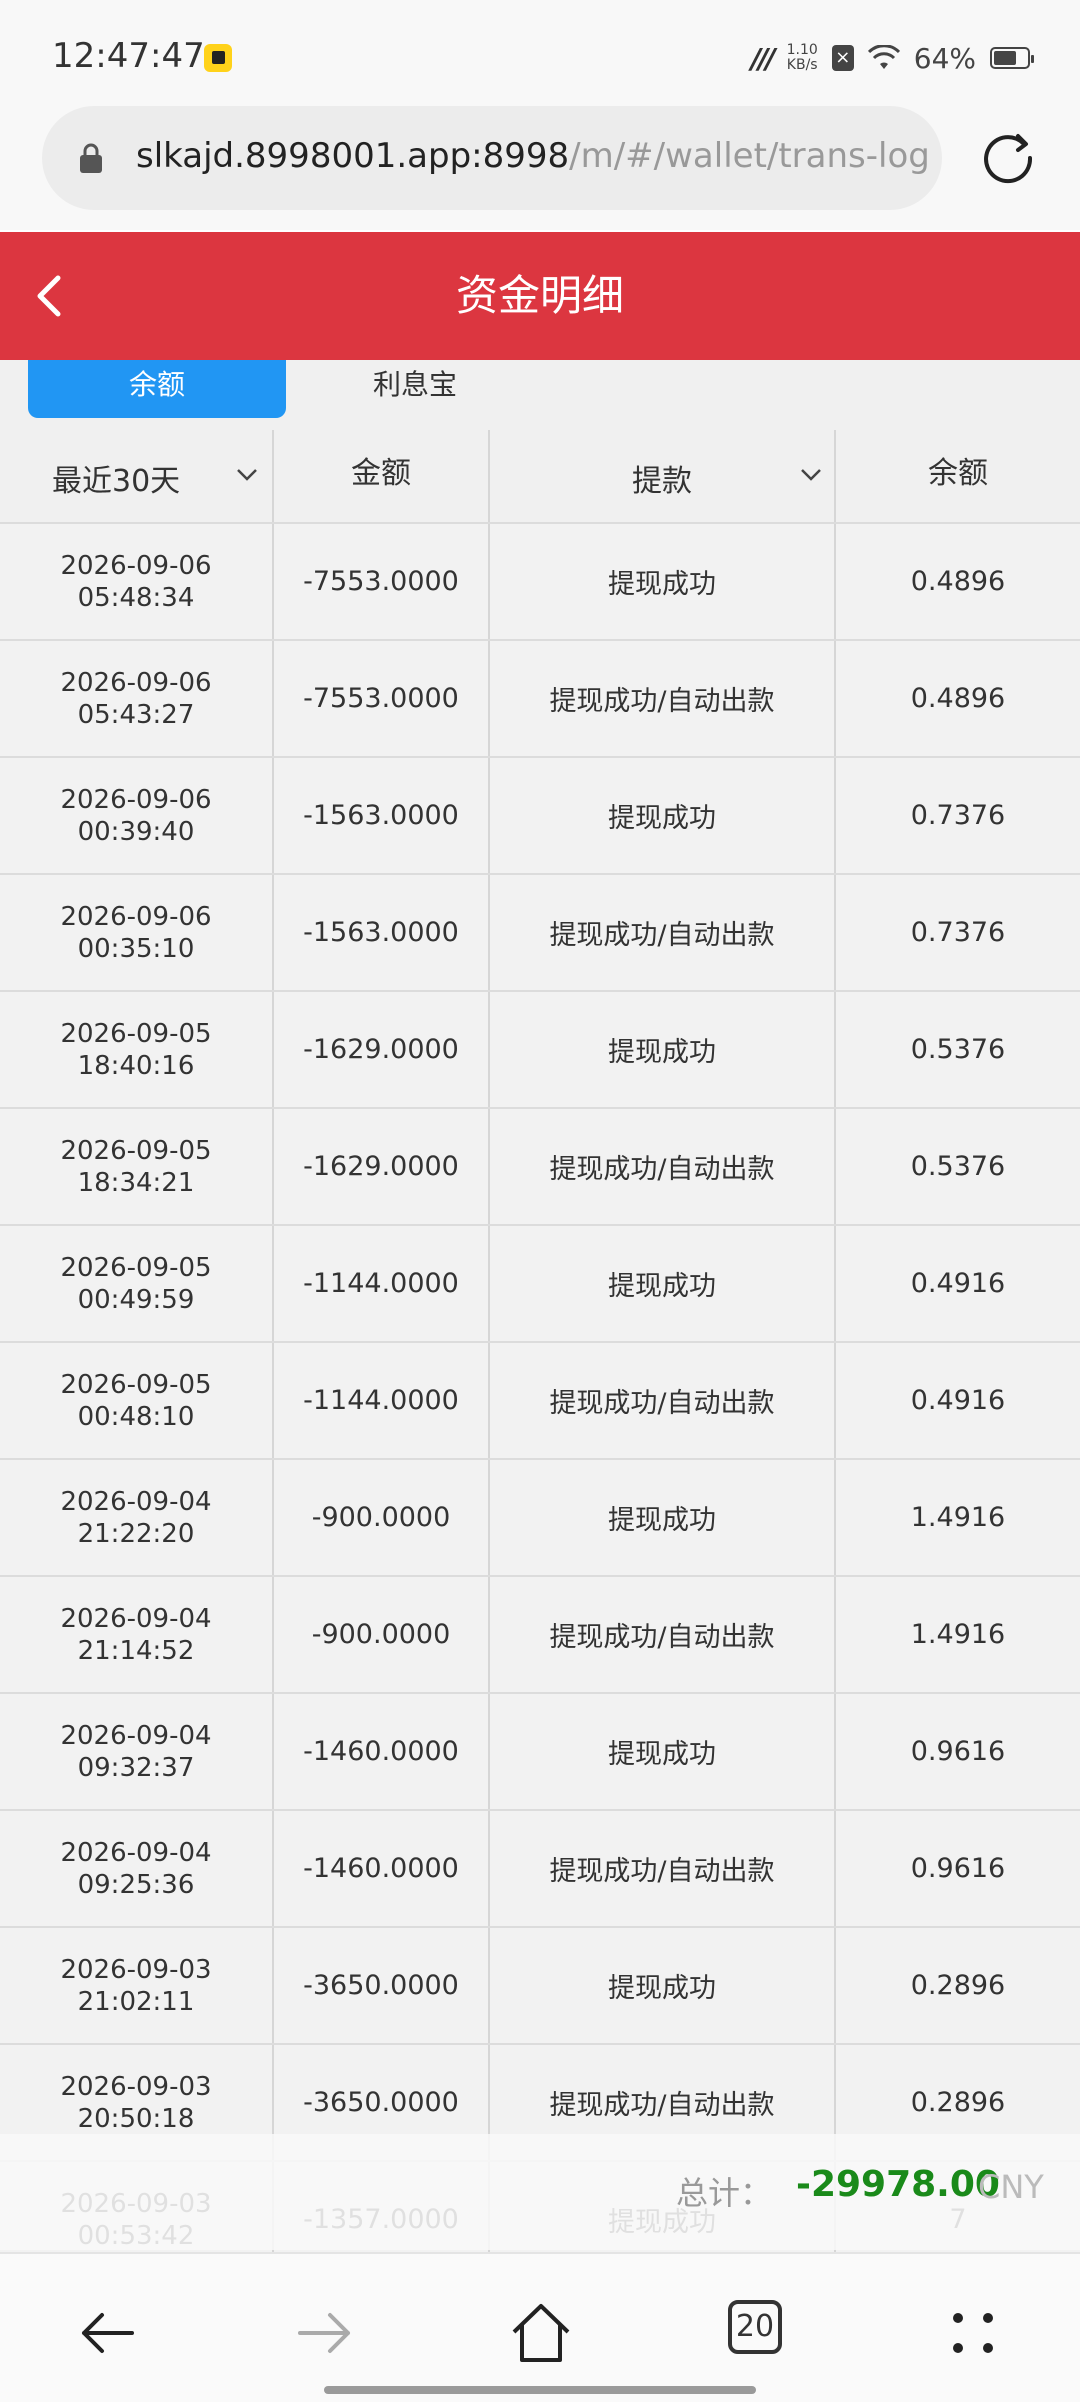 The image size is (1080, 2402). I want to click on row-datetime: 2026-09-06 05:48:34, so click(136, 581).